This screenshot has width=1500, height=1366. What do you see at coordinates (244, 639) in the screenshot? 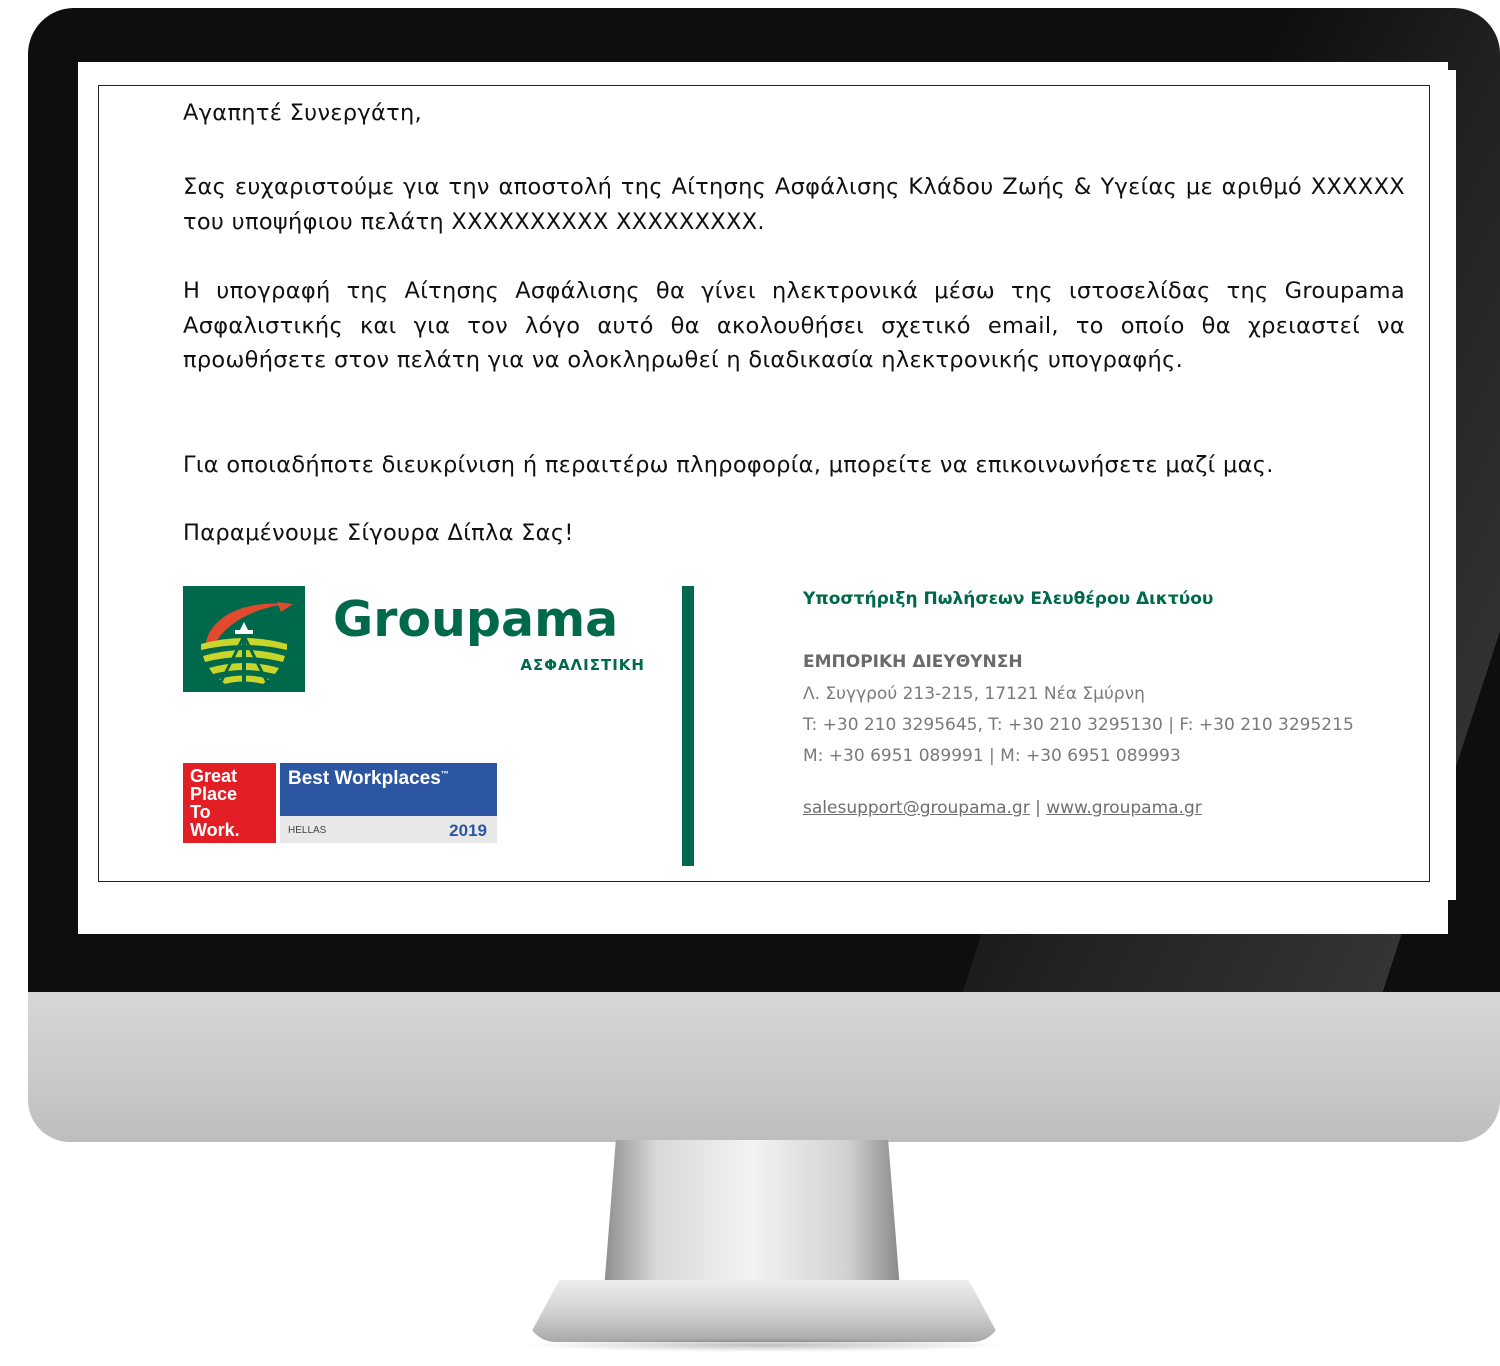
I see `groupama-logo-icon` at bounding box center [244, 639].